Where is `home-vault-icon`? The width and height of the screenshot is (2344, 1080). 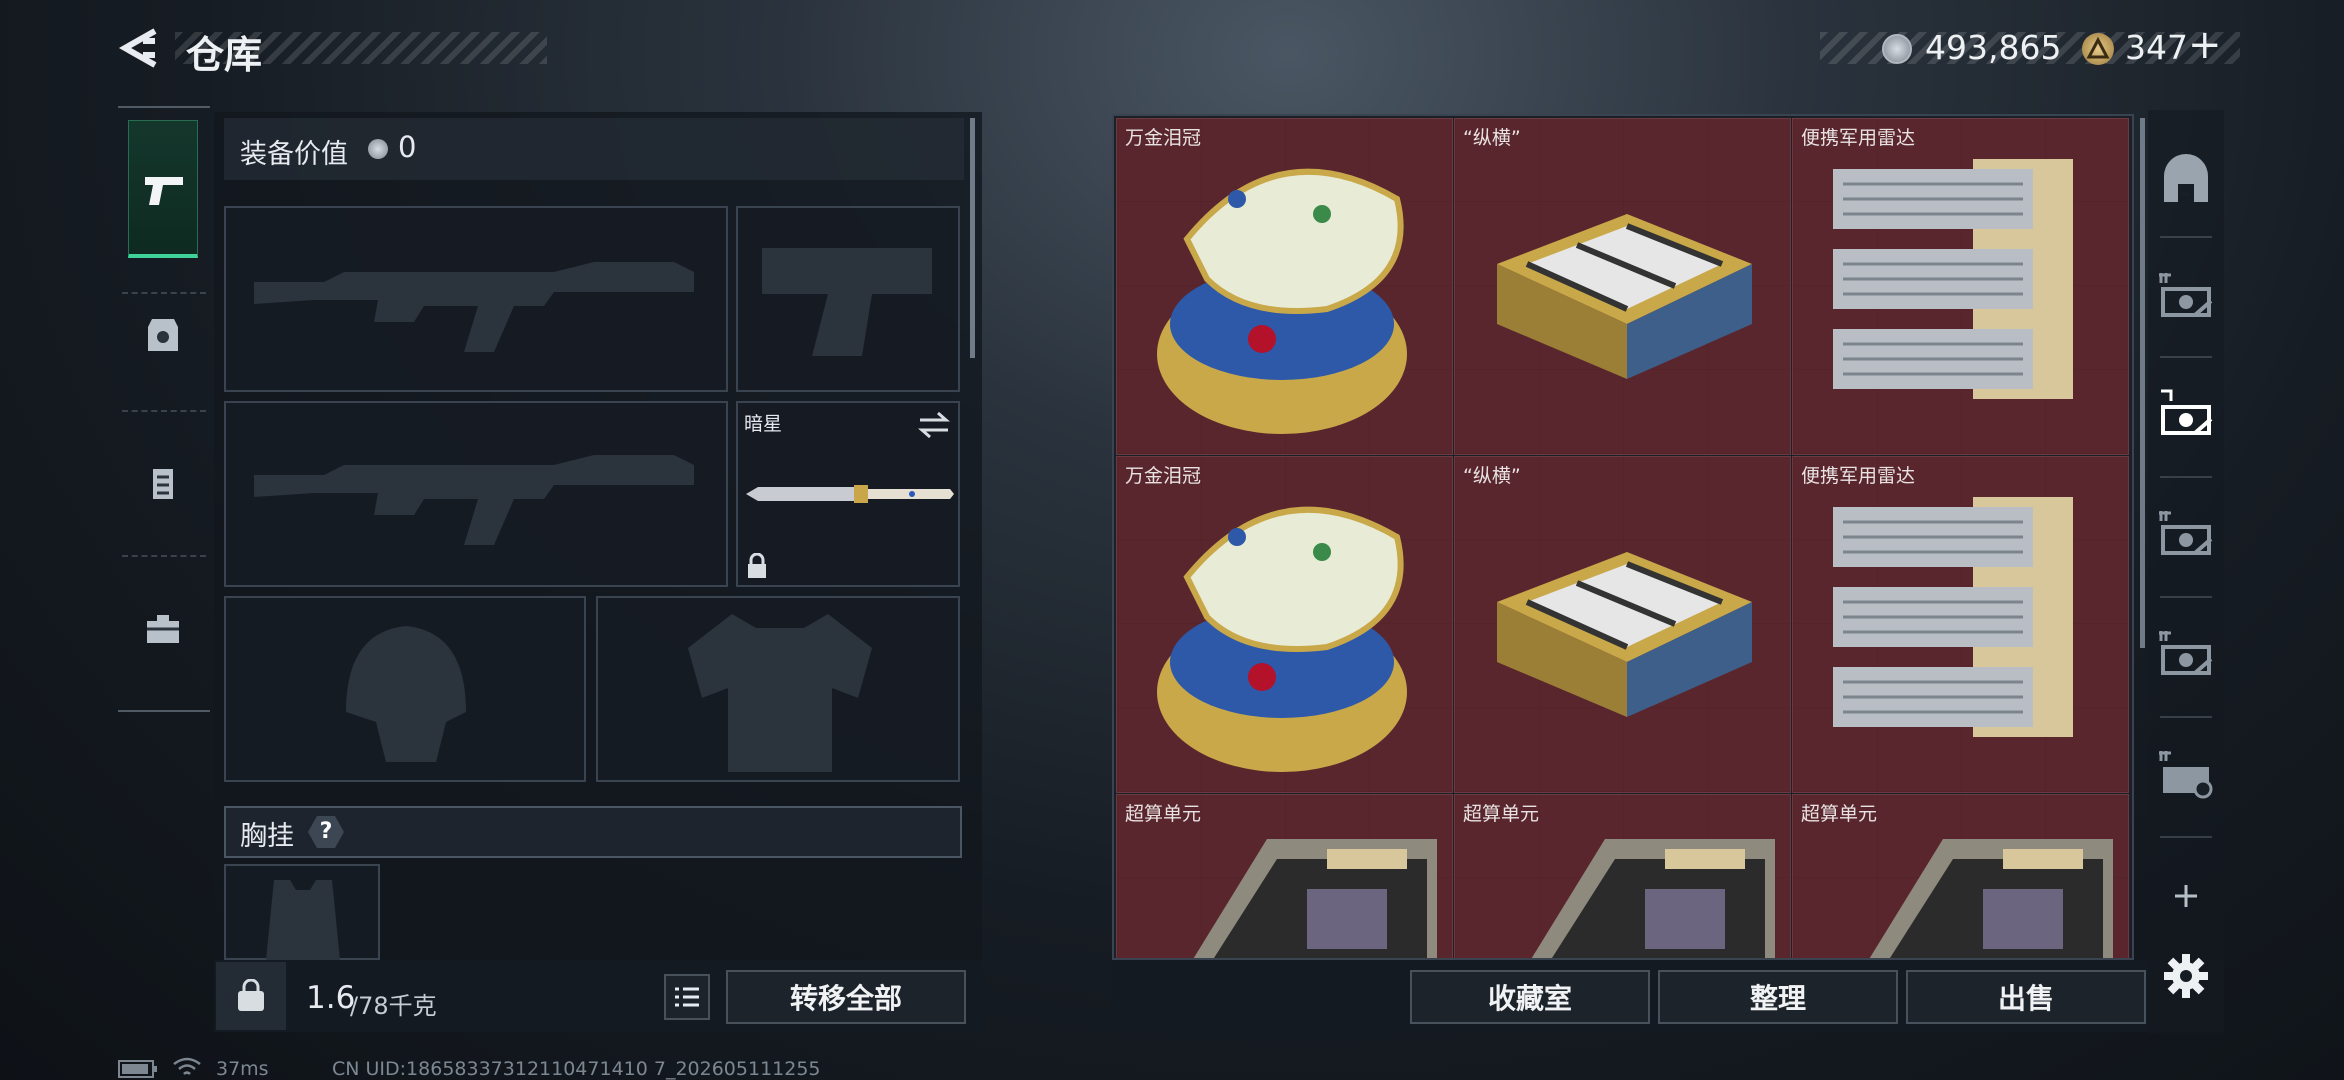
home-vault-icon is located at coordinates (2186, 178).